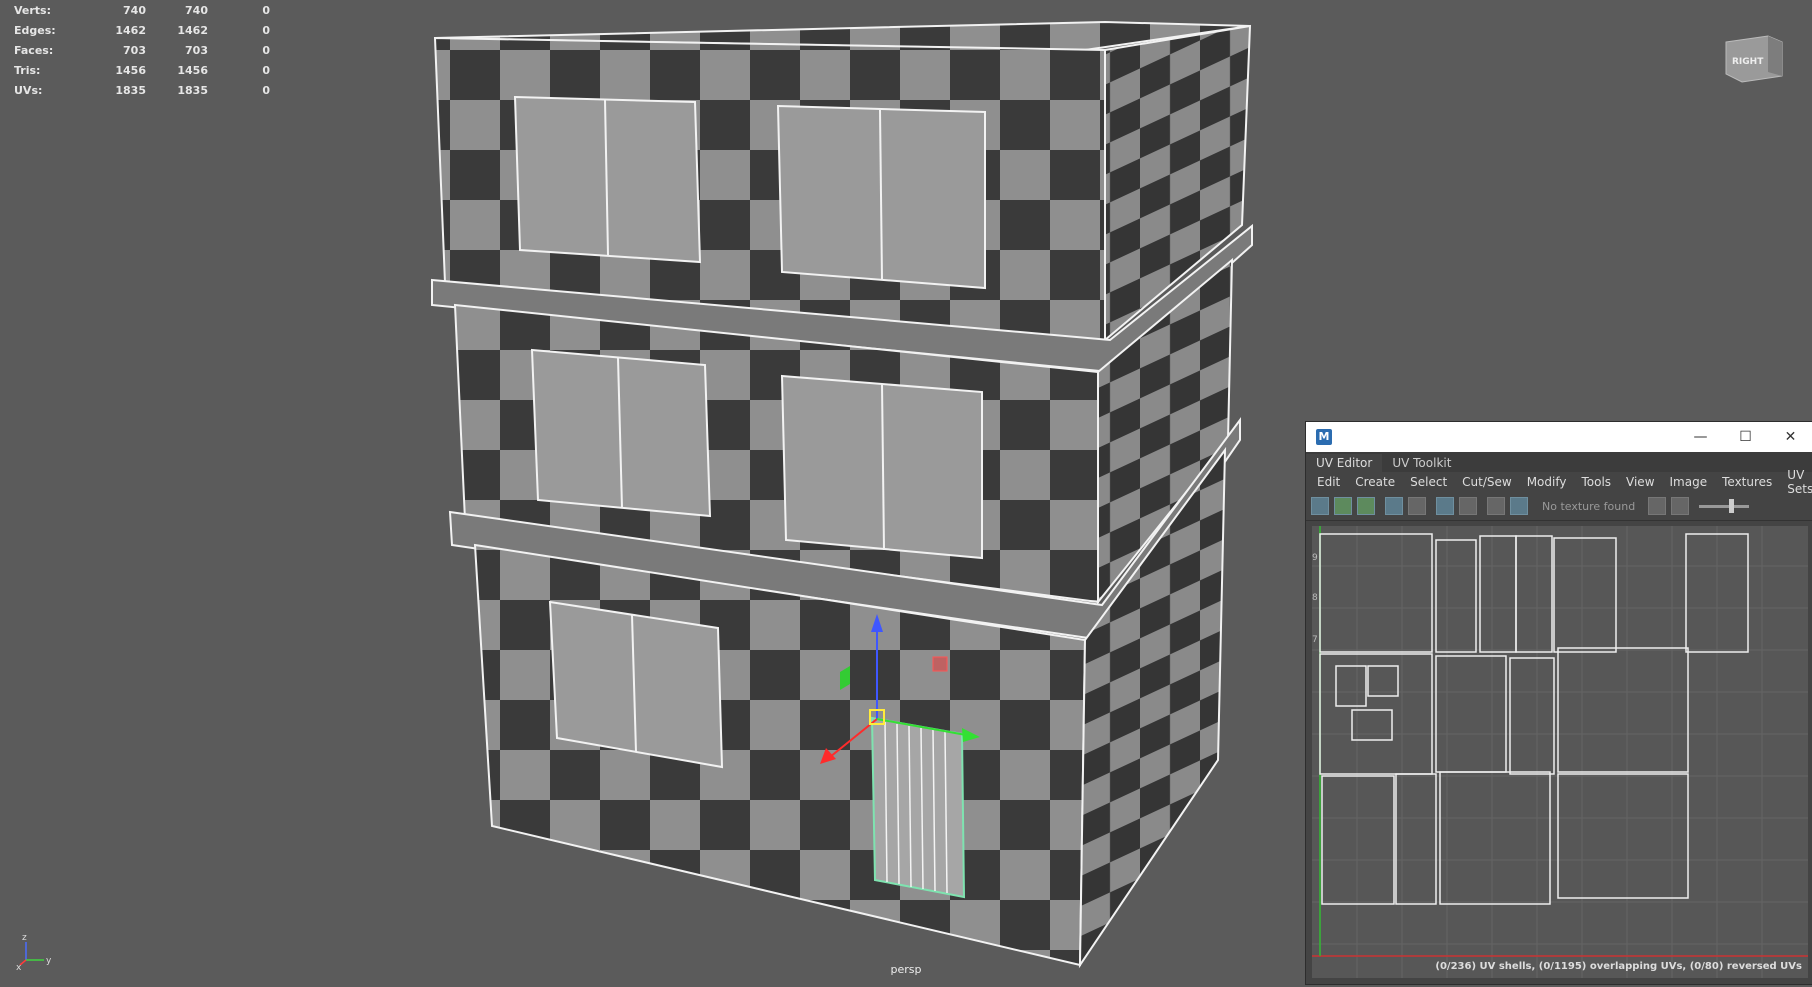 Image resolution: width=1812 pixels, height=987 pixels. Describe the element at coordinates (1394, 506) in the screenshot. I see `display-image-icon` at that location.